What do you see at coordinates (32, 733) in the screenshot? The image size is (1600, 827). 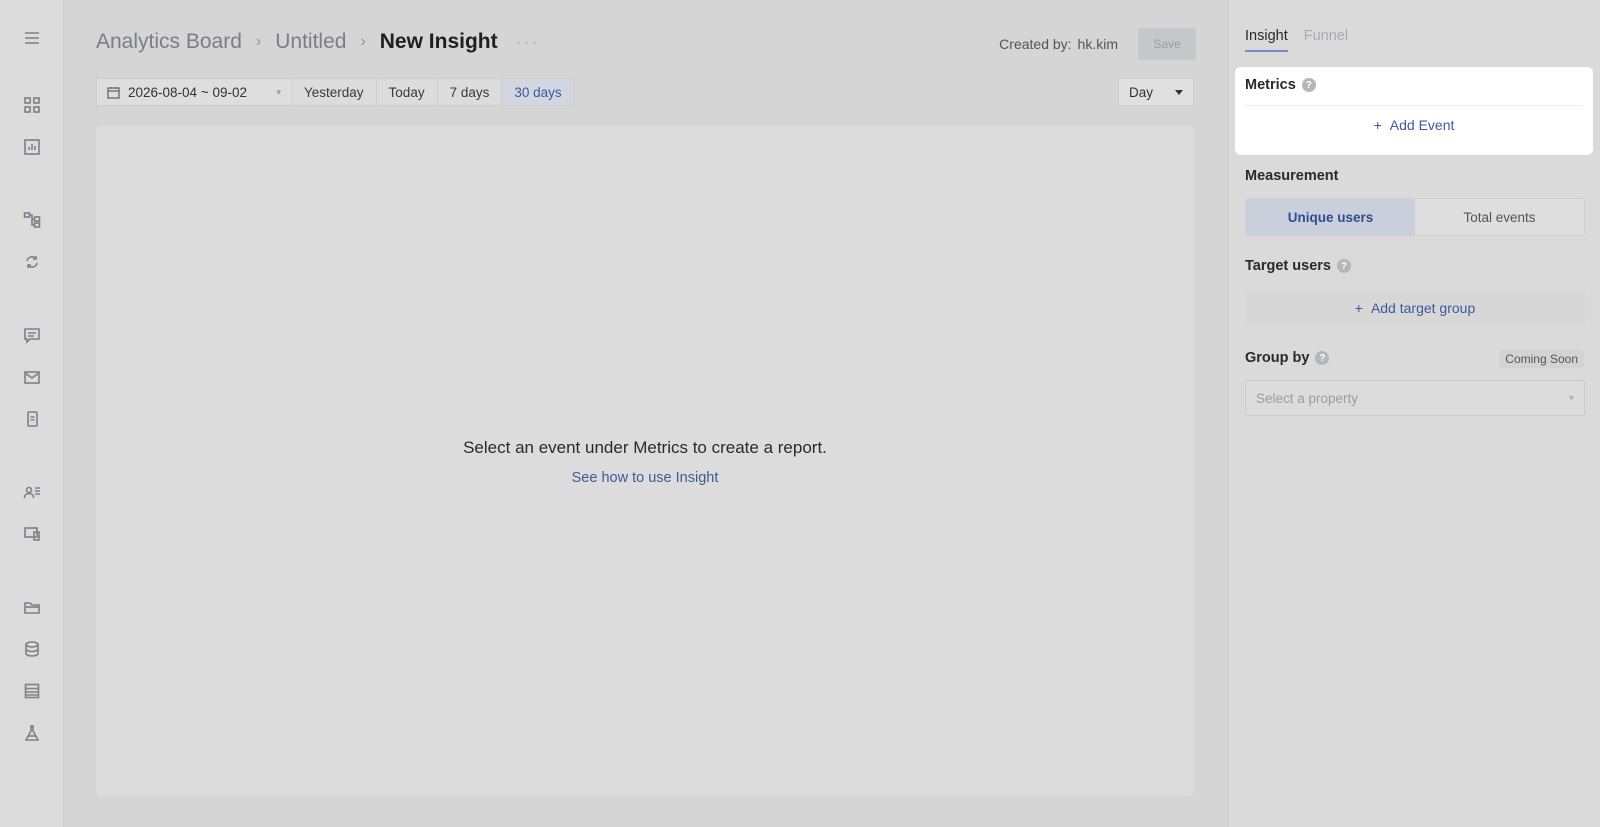 I see `flask-icon` at bounding box center [32, 733].